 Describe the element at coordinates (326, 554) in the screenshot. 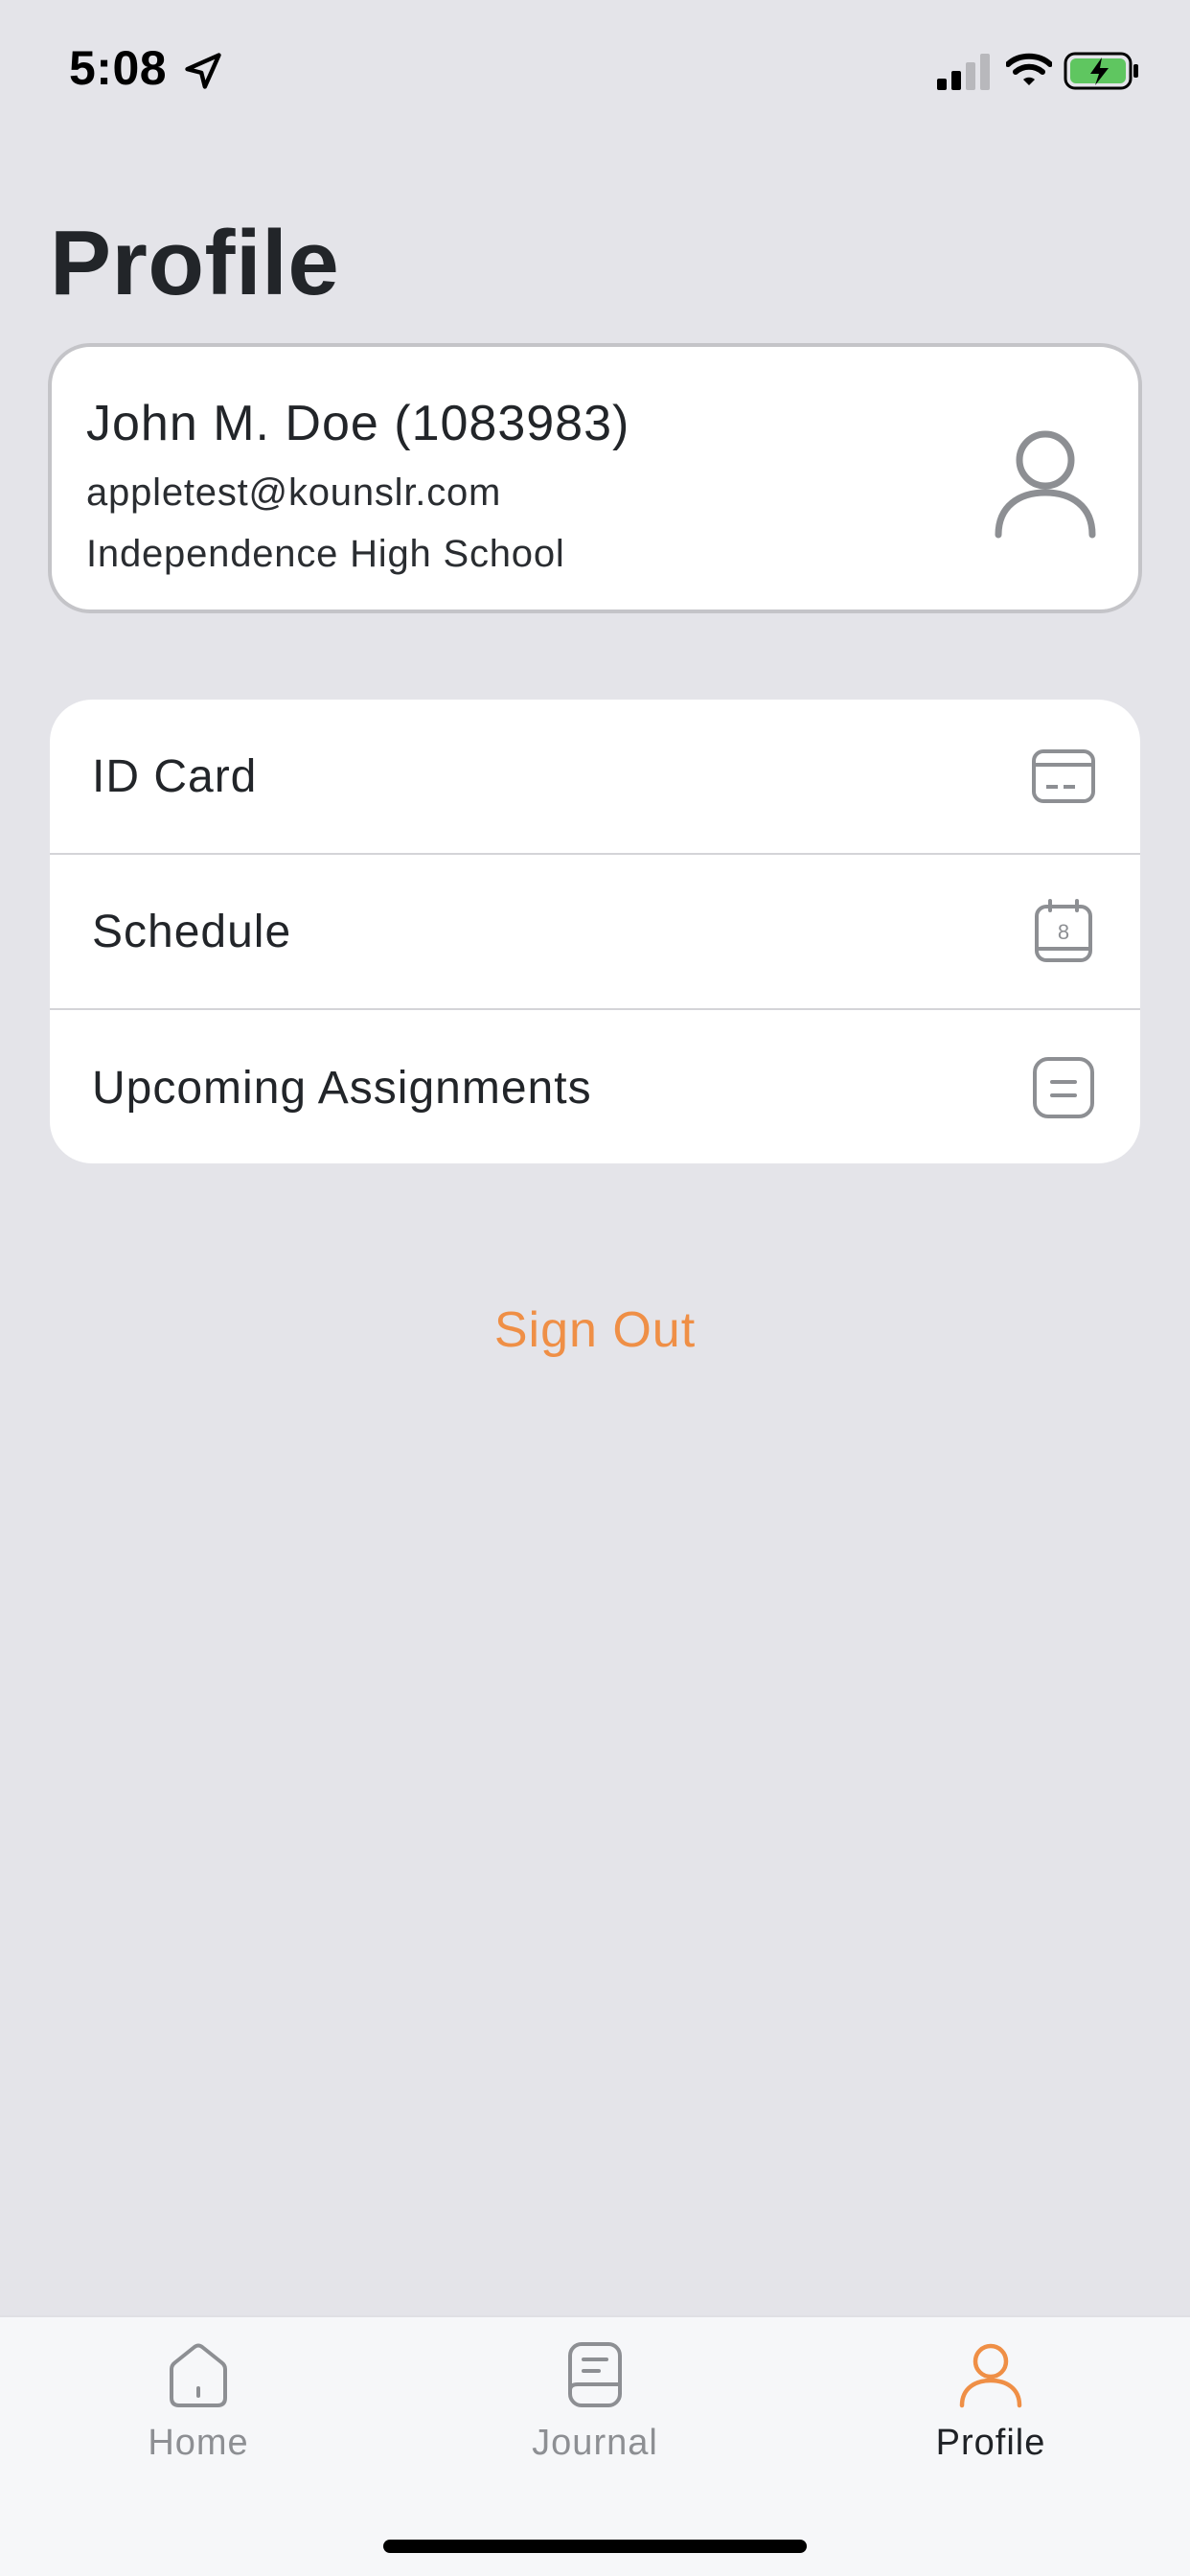

I see `profile-school: Independence High School` at that location.